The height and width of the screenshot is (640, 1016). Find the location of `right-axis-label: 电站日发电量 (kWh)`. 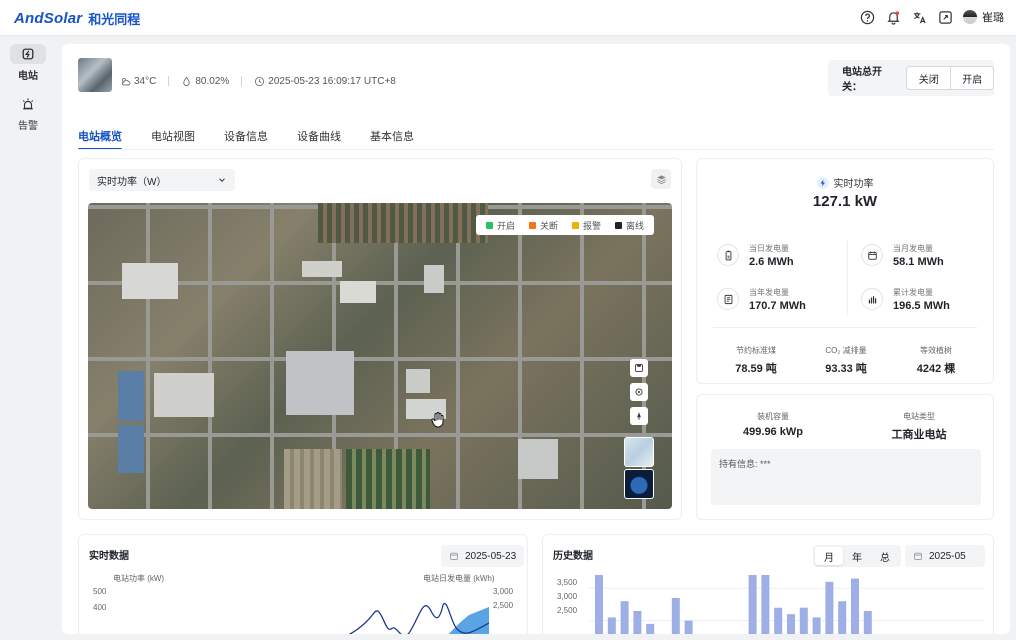

right-axis-label: 电站日发电量 (kWh) is located at coordinates (459, 578).